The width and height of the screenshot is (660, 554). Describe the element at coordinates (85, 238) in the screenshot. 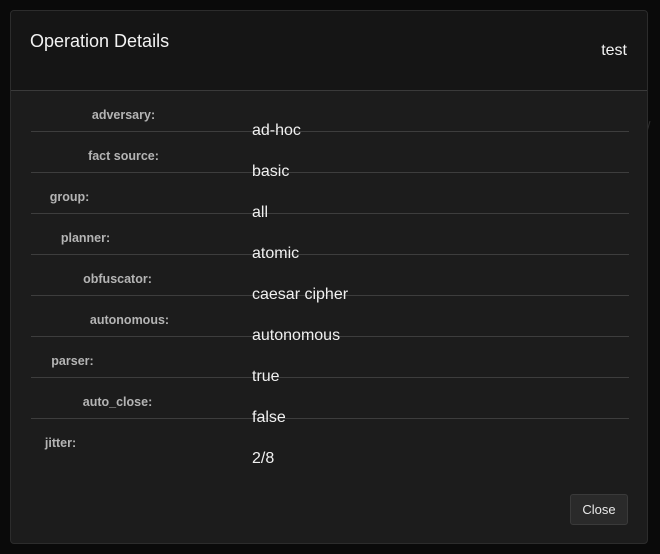

I see `detail-label: planner:` at that location.